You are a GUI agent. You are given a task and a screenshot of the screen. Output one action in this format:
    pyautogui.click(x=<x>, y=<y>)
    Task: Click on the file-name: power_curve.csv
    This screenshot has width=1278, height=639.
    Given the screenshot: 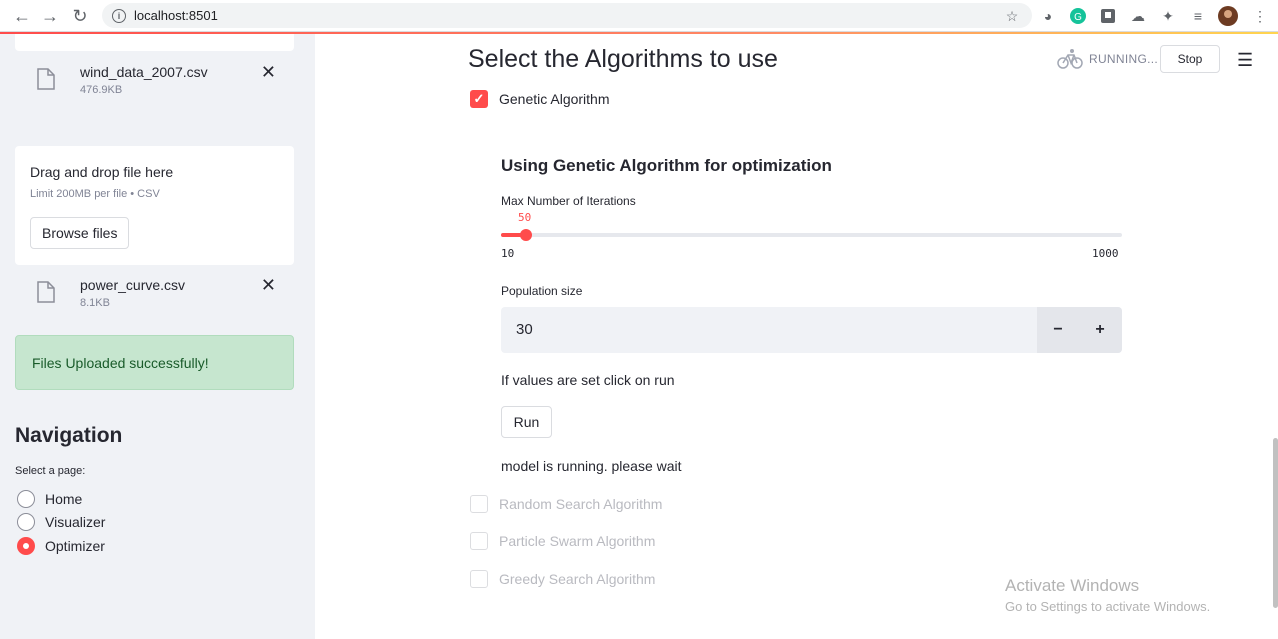 What is the action you would take?
    pyautogui.click(x=133, y=285)
    